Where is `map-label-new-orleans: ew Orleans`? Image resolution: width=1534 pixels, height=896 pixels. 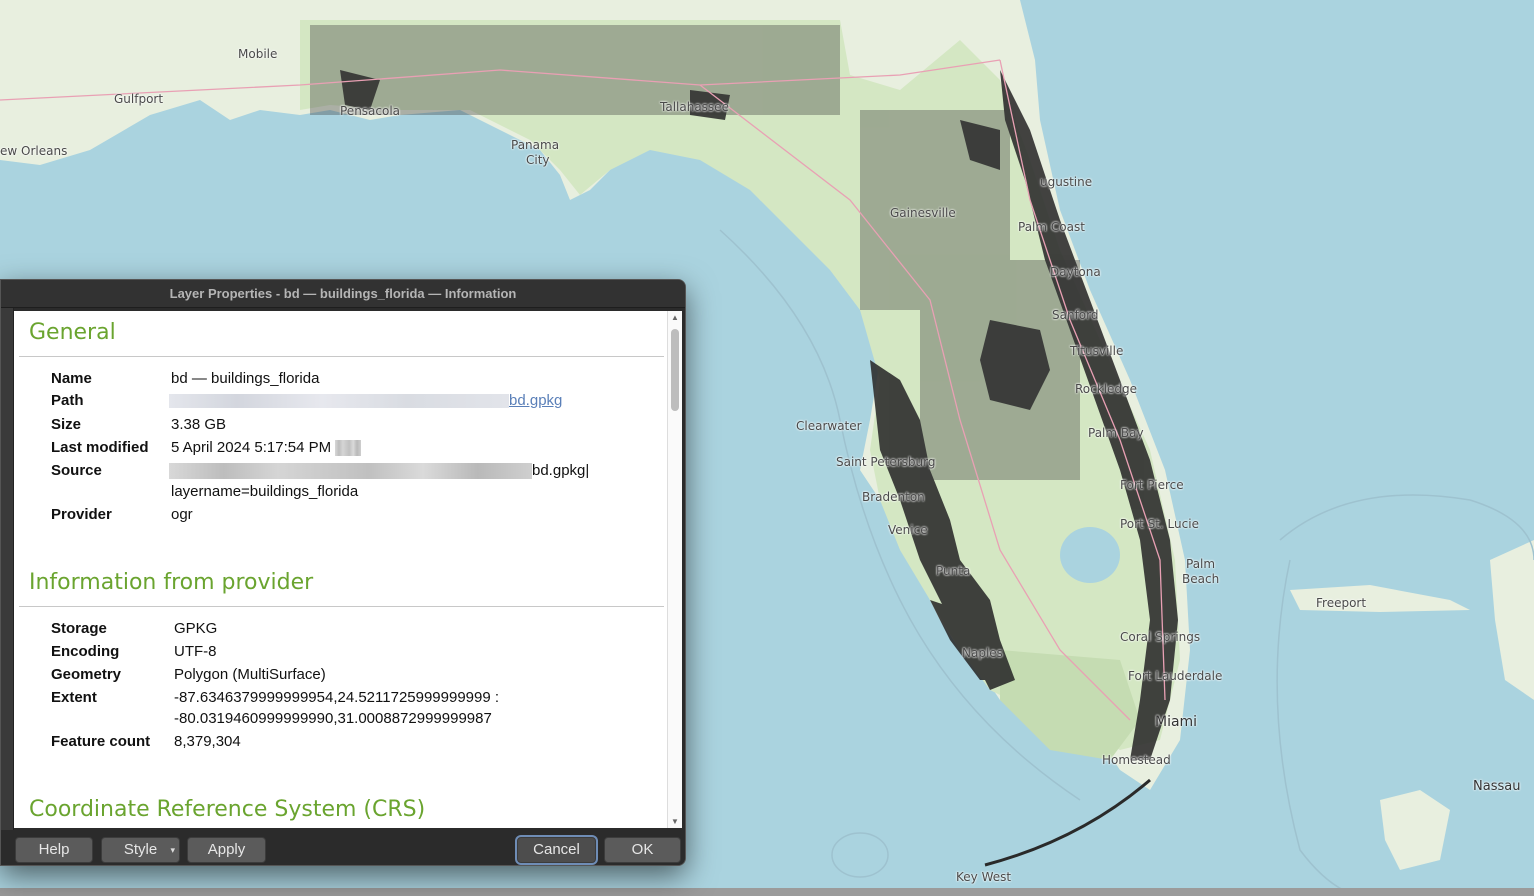
map-label-new-orleans: ew Orleans is located at coordinates (34, 151).